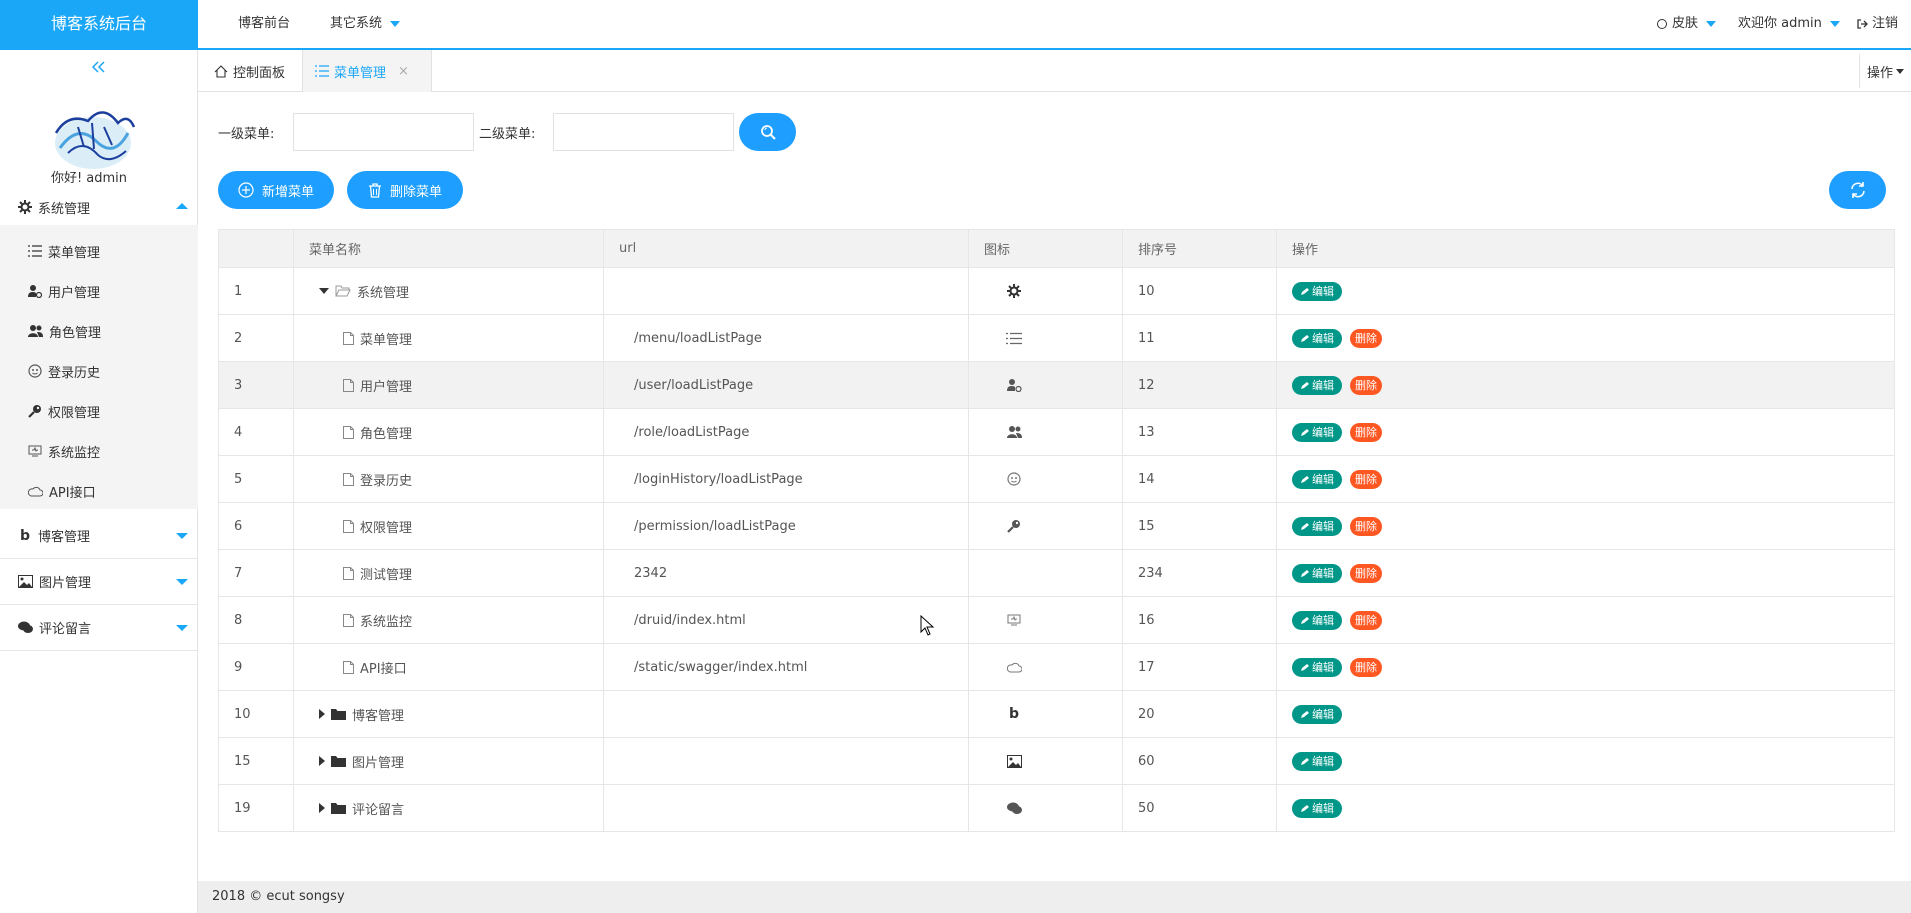  Describe the element at coordinates (786, 248) in the screenshot. I see `col-header-url: url` at that location.